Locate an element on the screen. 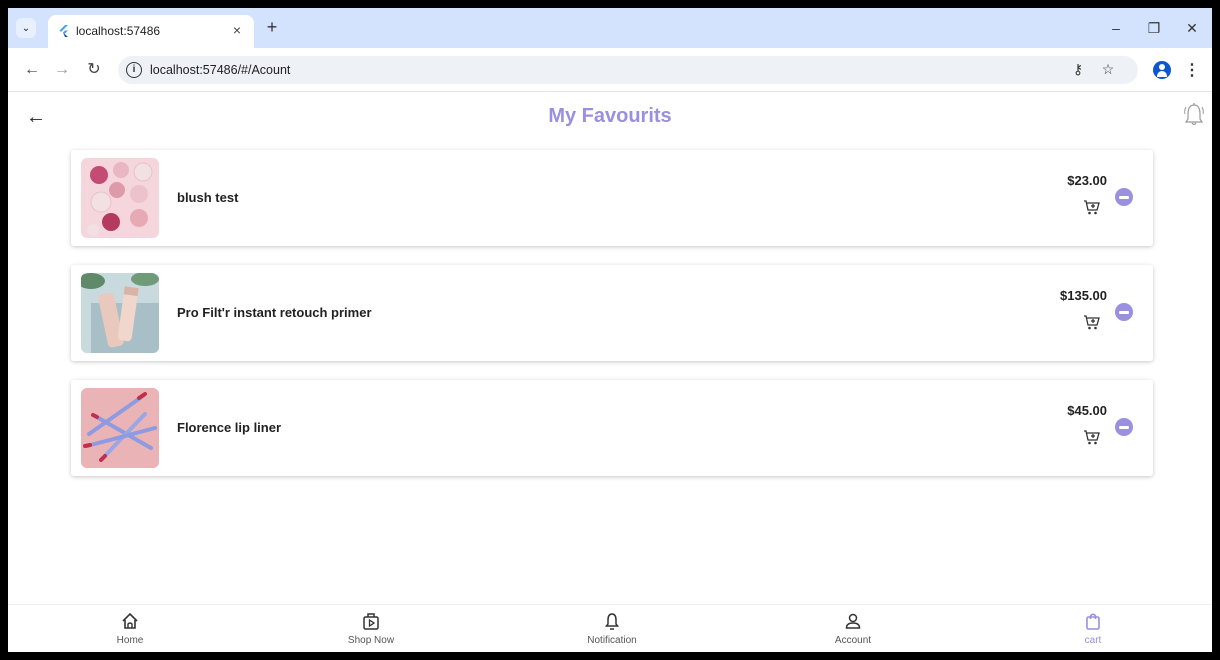 The width and height of the screenshot is (1220, 660). nav-label: Shop Now is located at coordinates (371, 640).